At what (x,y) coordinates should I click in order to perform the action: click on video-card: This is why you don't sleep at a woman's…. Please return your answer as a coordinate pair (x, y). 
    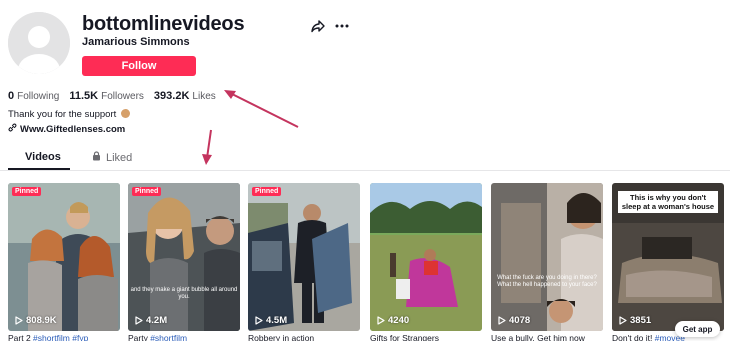
    Looking at the image, I should click on (668, 257).